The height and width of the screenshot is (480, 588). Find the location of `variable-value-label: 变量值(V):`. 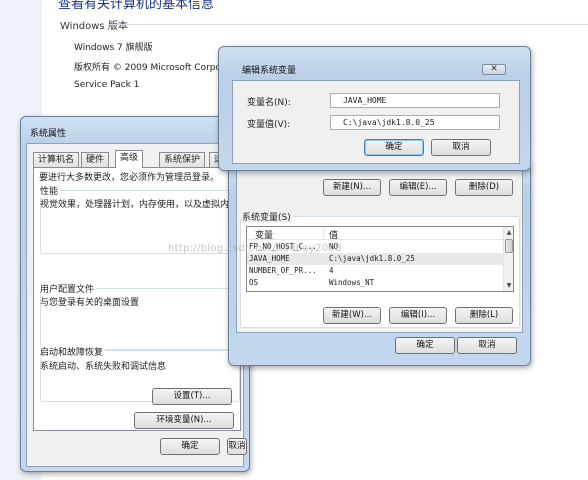

variable-value-label: 变量值(V): is located at coordinates (269, 125).